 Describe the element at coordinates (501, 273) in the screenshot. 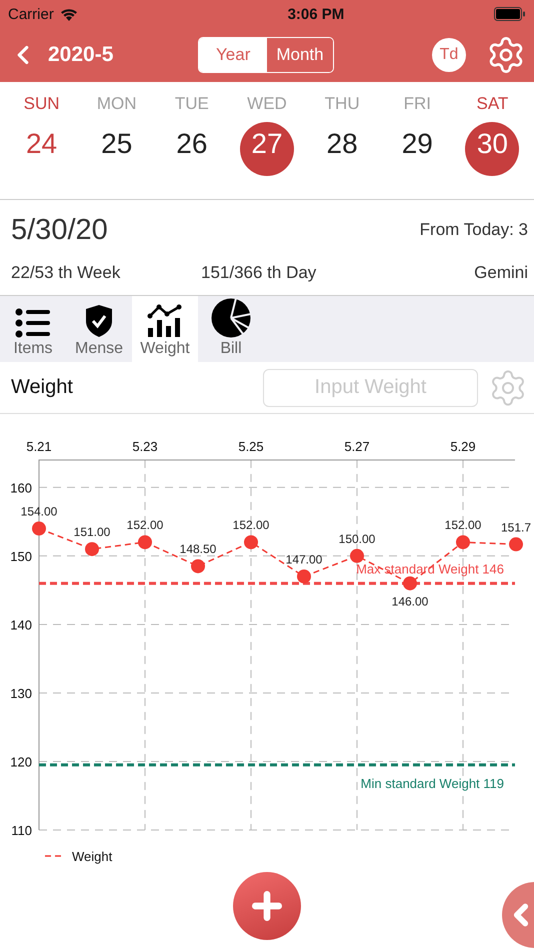

I see `zodiac-label: Gemini` at that location.